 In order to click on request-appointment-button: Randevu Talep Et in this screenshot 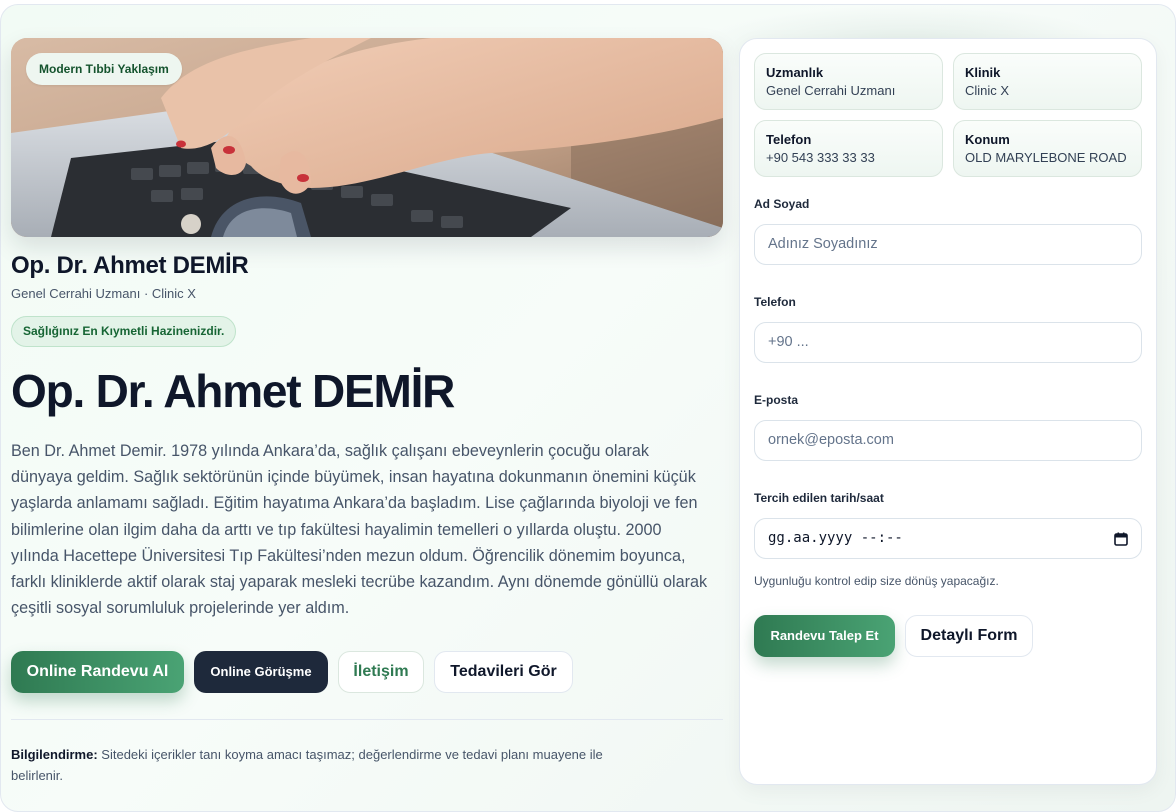, I will do `click(824, 636)`.